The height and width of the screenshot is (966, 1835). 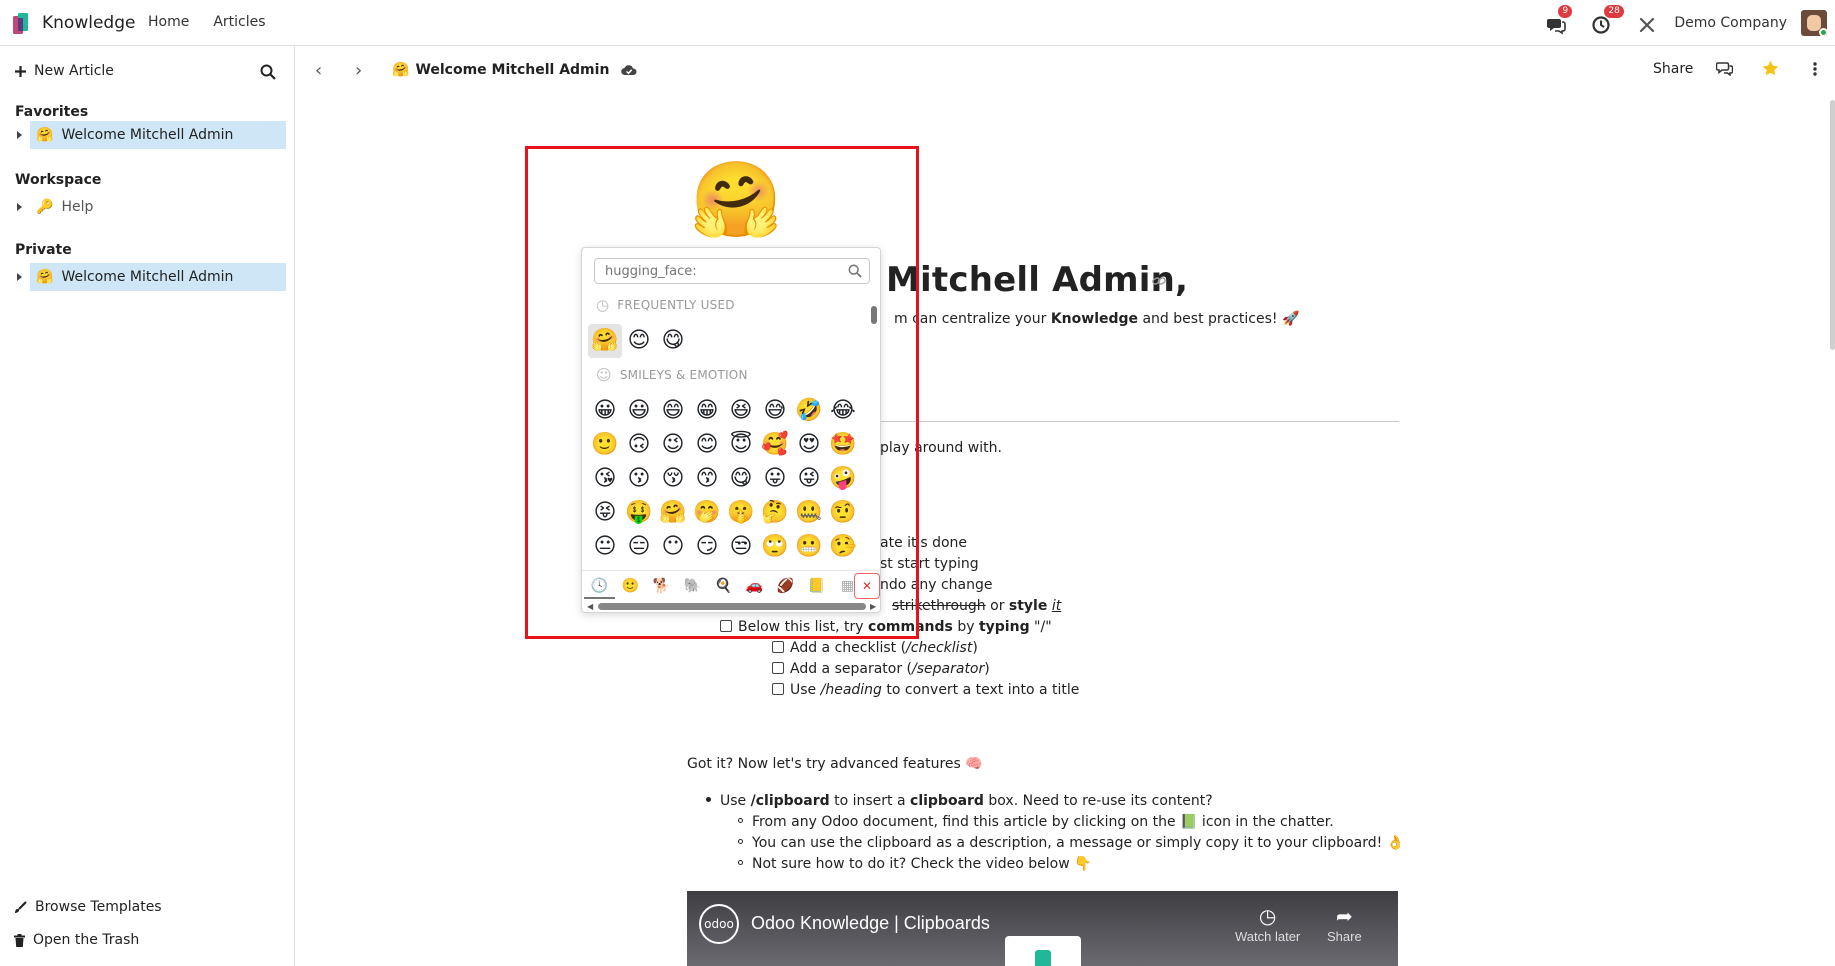 I want to click on emoji-button: 😉, so click(x=673, y=445).